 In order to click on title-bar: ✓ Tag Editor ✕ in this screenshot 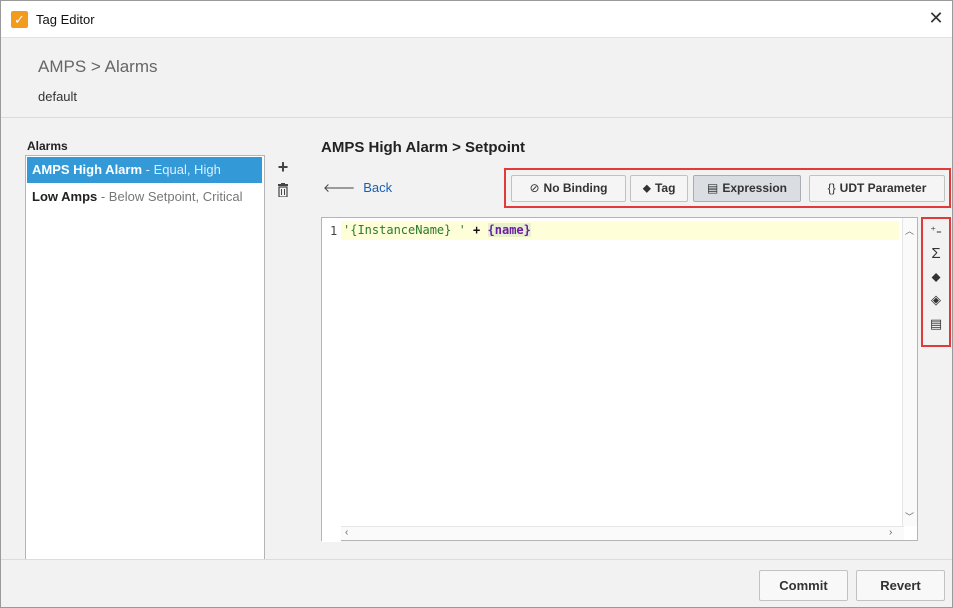, I will do `click(476, 19)`.